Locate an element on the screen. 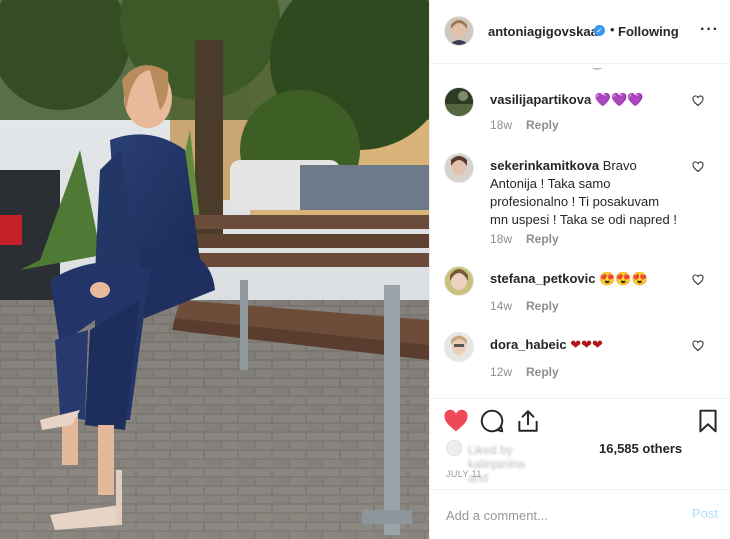  bookmark-icon is located at coordinates (708, 421).